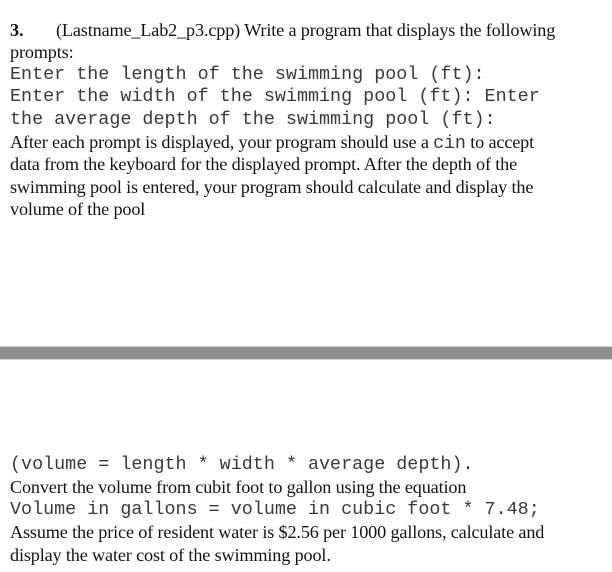  What do you see at coordinates (17, 30) in the screenshot?
I see `question-number: 3.` at bounding box center [17, 30].